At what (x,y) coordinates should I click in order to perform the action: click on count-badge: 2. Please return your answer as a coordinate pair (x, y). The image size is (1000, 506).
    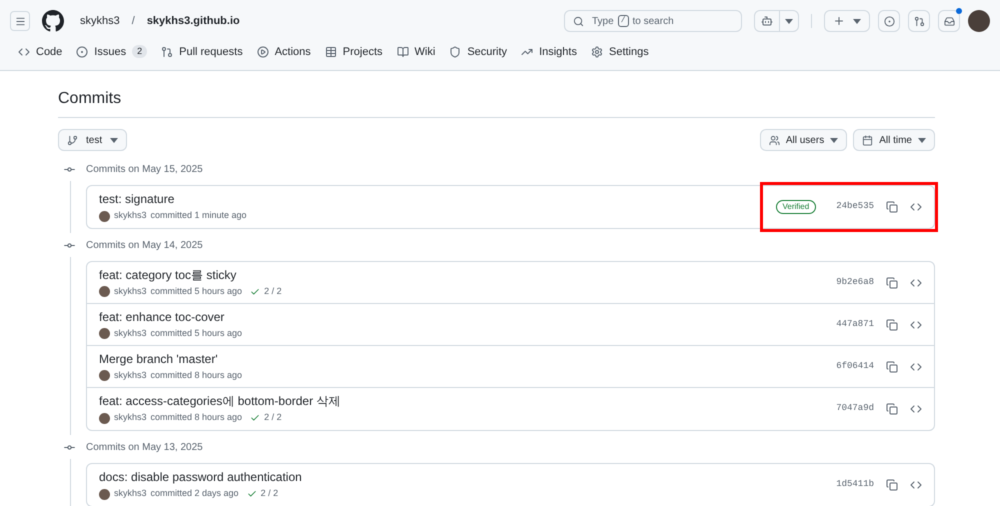
    Looking at the image, I should click on (140, 51).